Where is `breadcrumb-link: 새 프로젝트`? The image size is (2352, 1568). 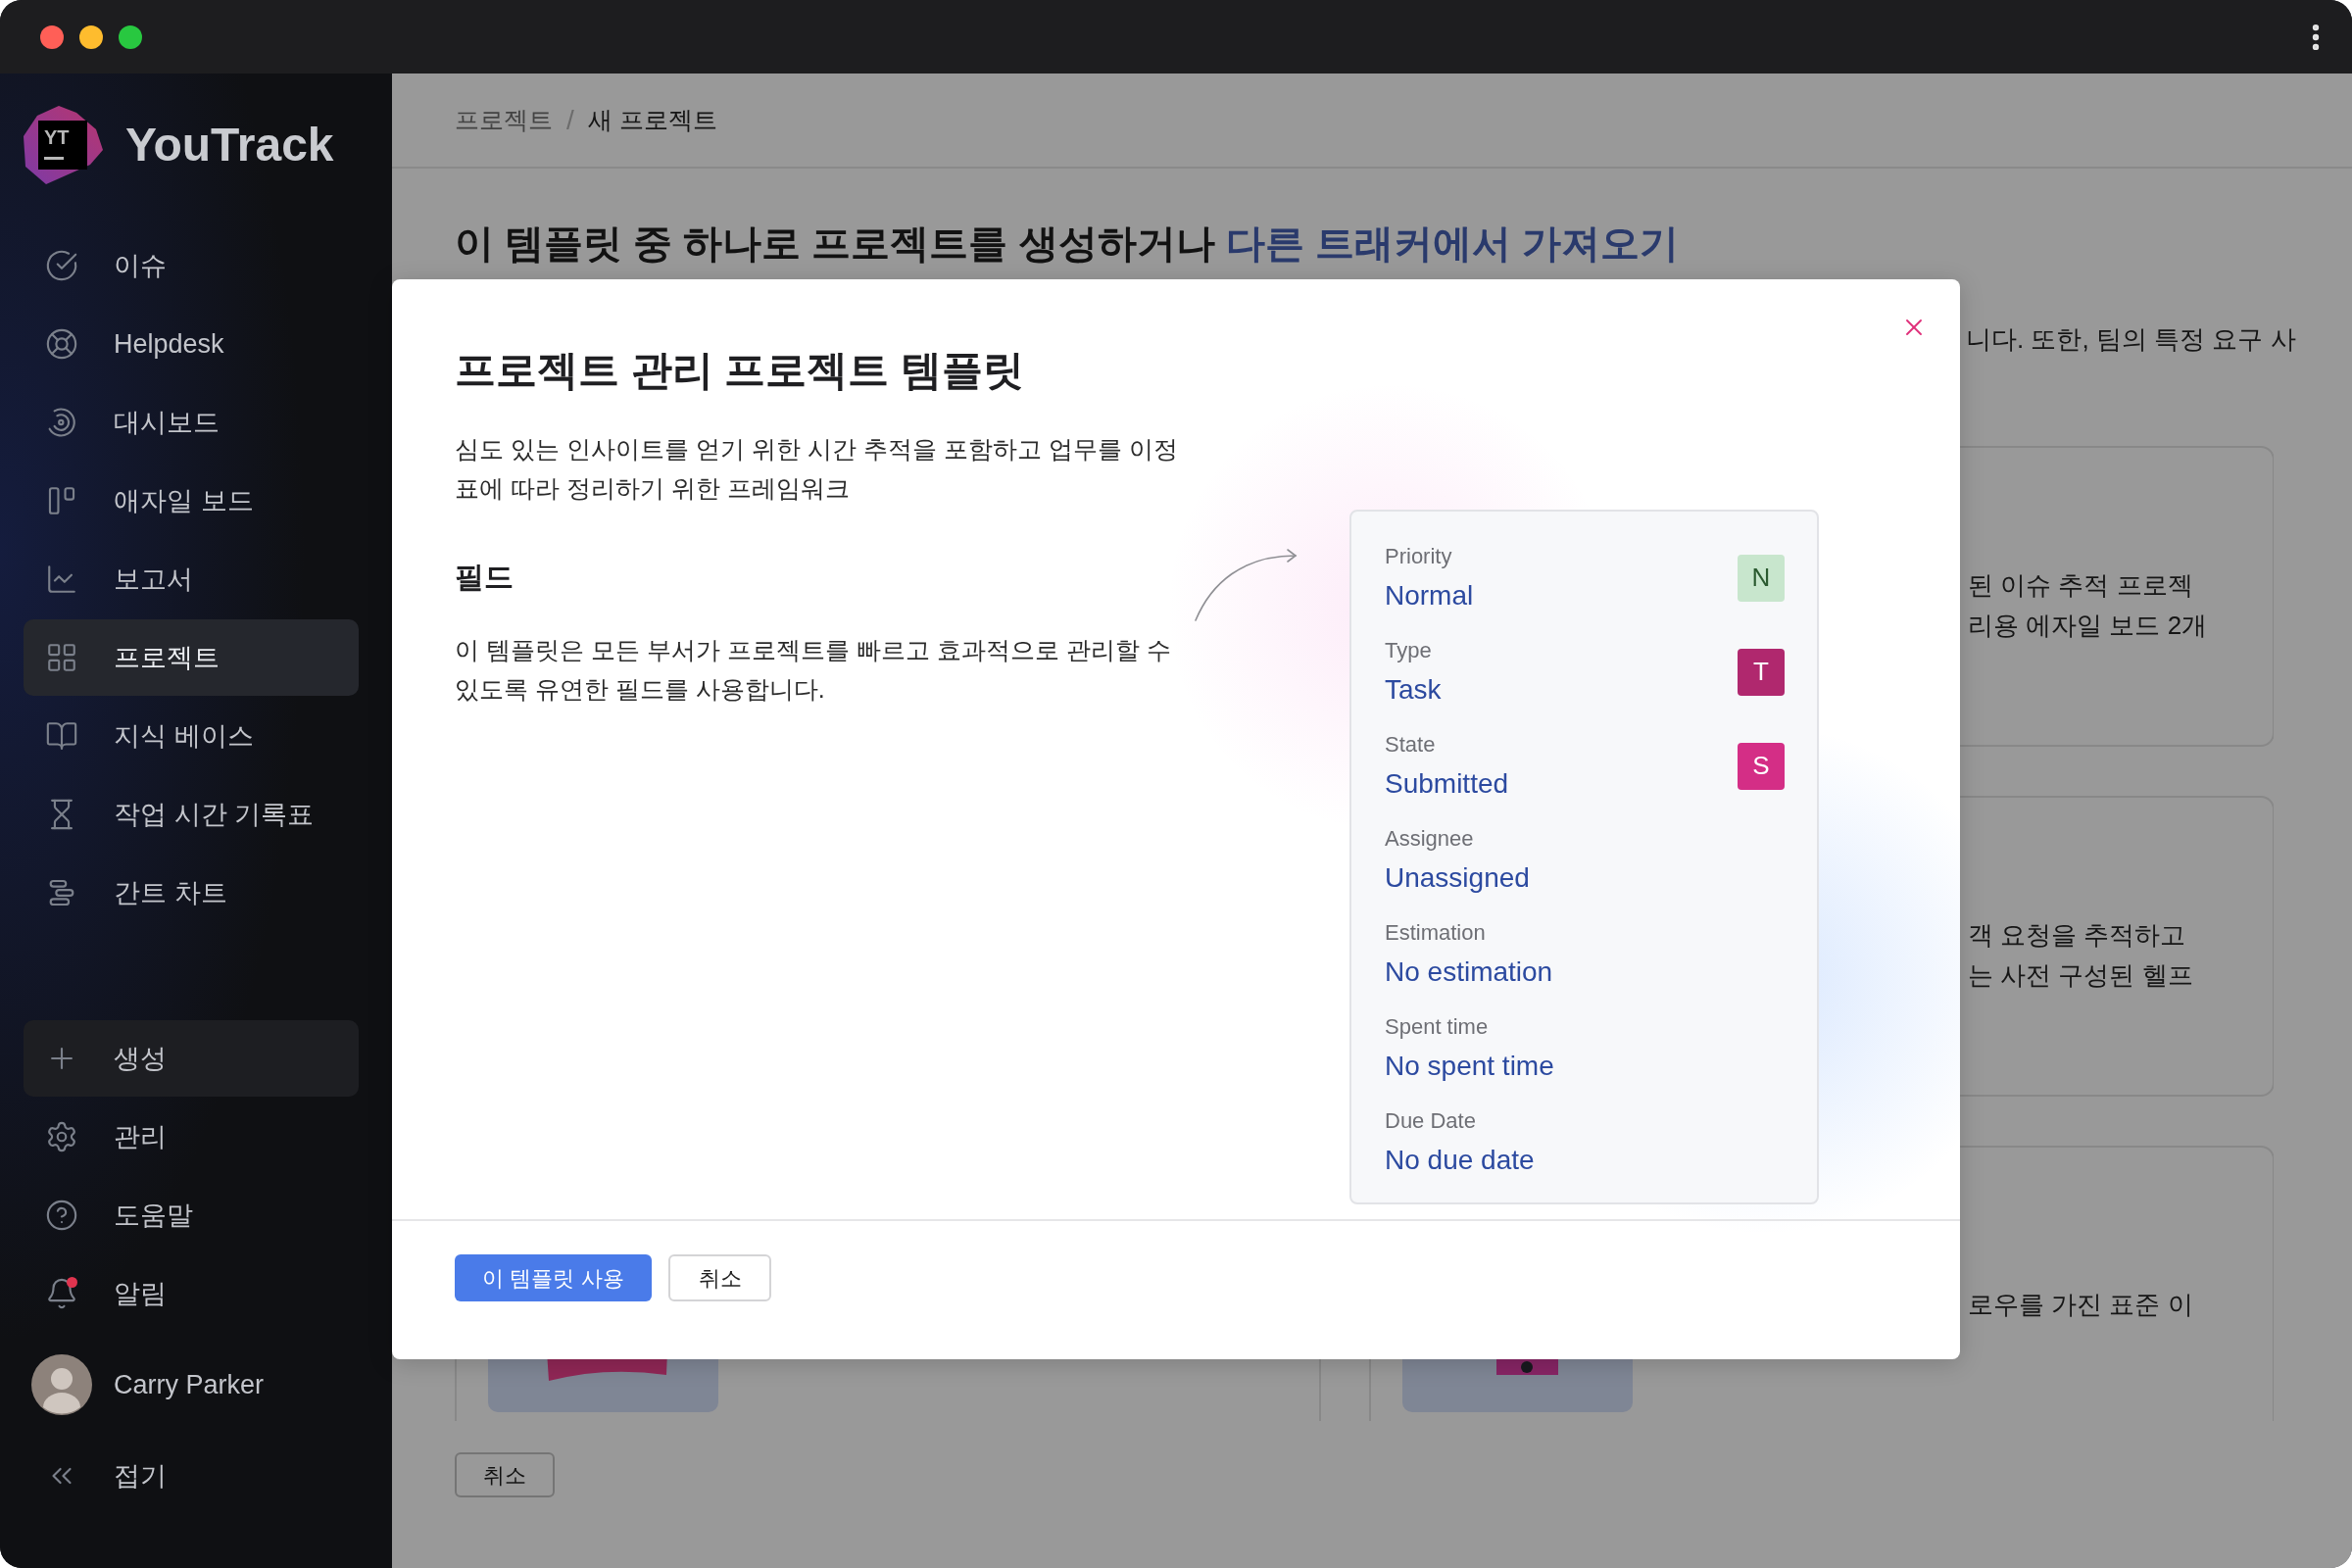 breadcrumb-link: 새 프로젝트 is located at coordinates (652, 120).